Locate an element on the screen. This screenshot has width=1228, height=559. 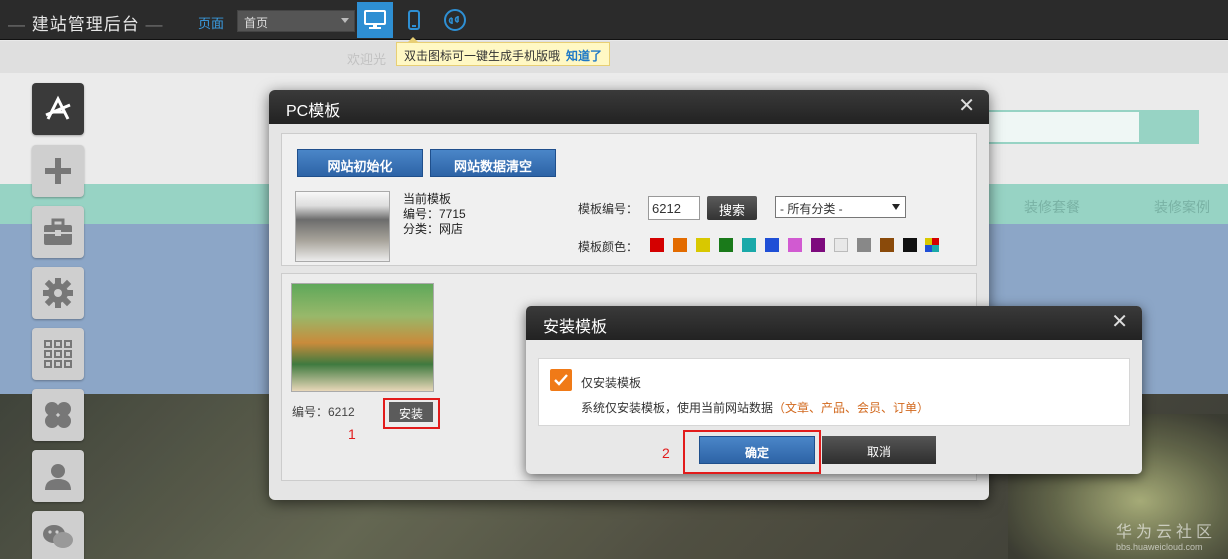
template-thumbnail is located at coordinates (362, 337).